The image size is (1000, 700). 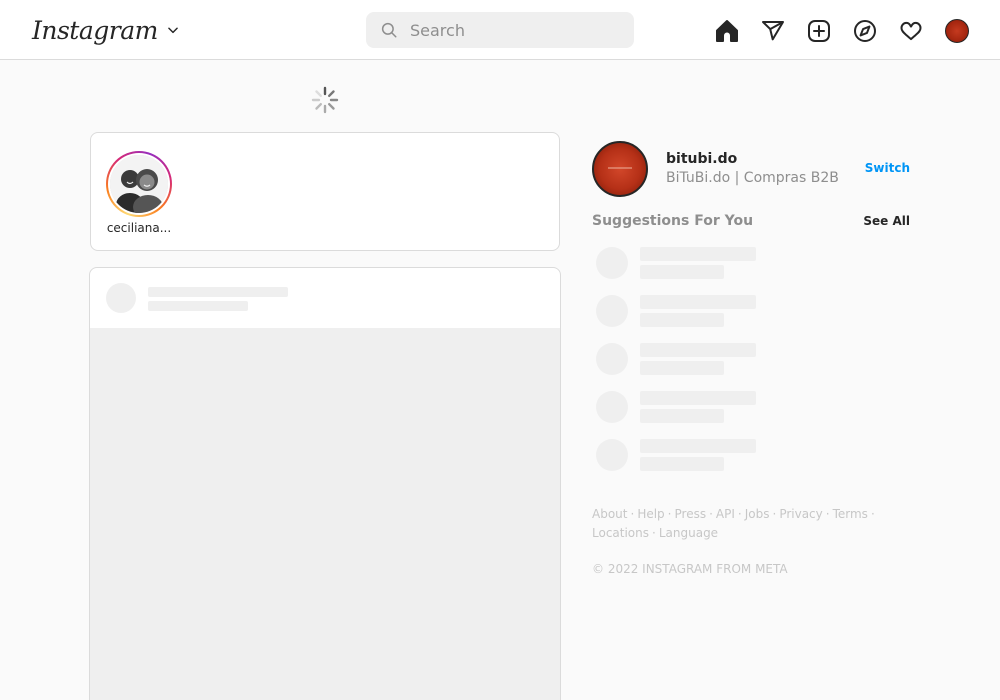 I want to click on current-user-avatar, so click(x=620, y=169).